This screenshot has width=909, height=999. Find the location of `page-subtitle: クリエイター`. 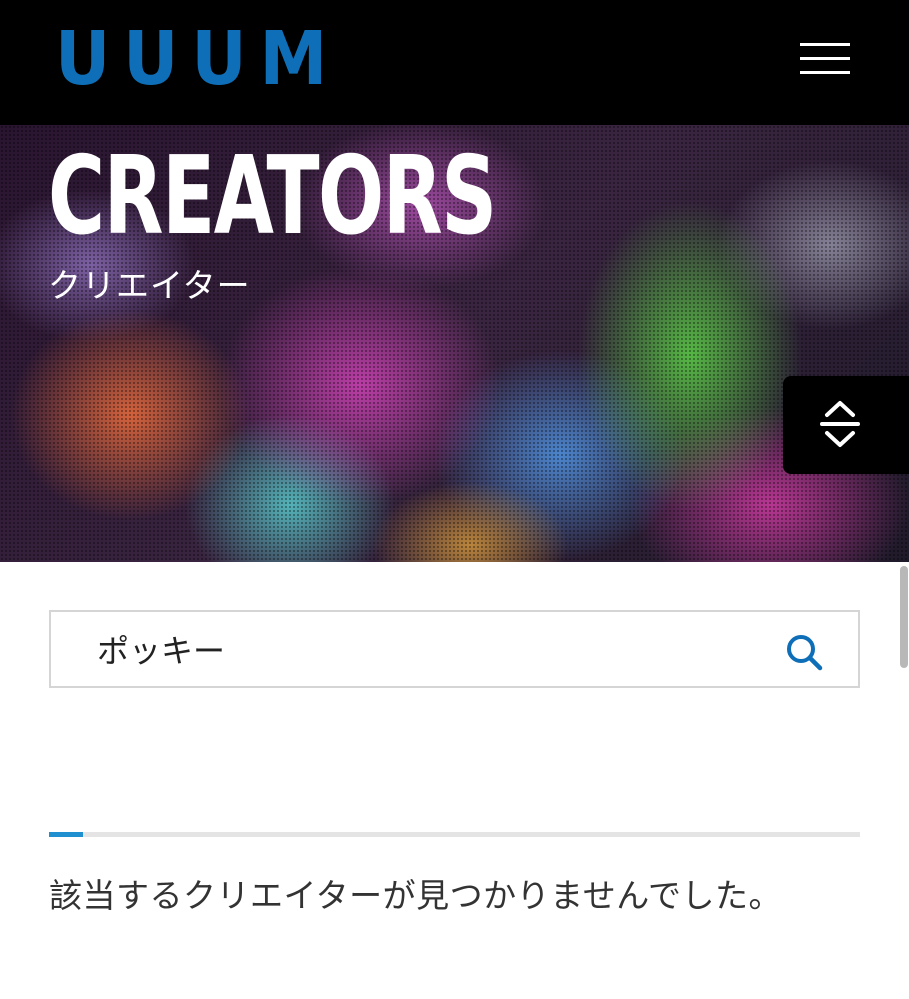

page-subtitle: クリエイター is located at coordinates (149, 285).